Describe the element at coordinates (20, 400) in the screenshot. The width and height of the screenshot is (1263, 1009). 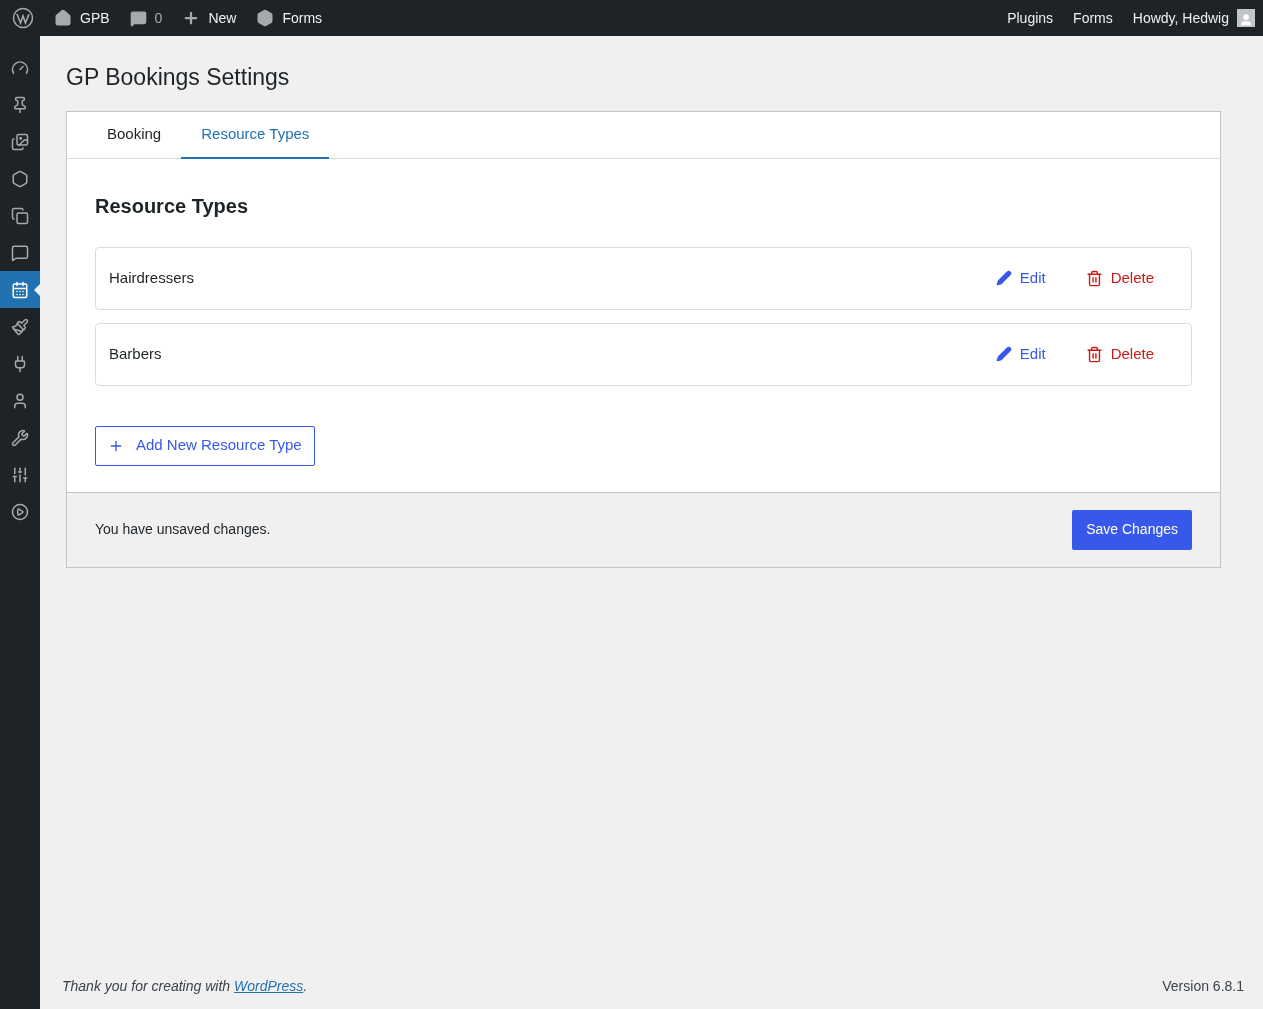
I see `user-icon` at that location.